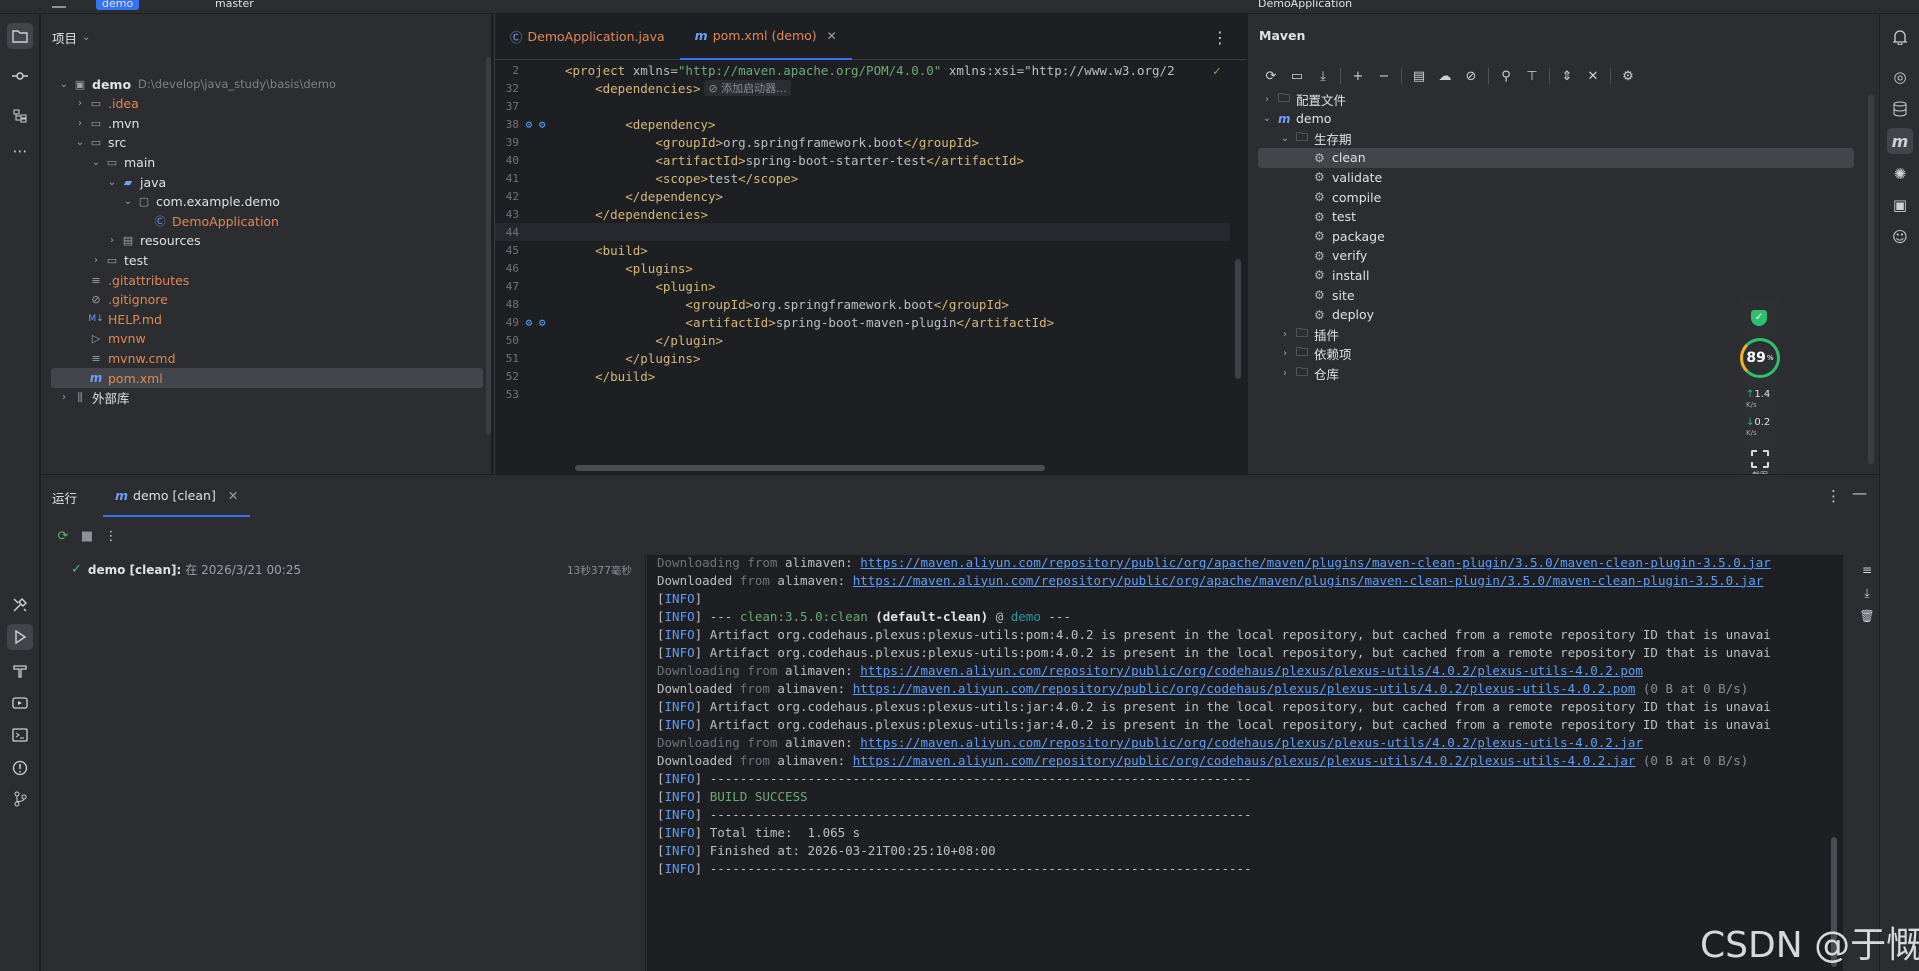 The width and height of the screenshot is (1919, 971). I want to click on maven-tool-icon: m, so click(1900, 141).